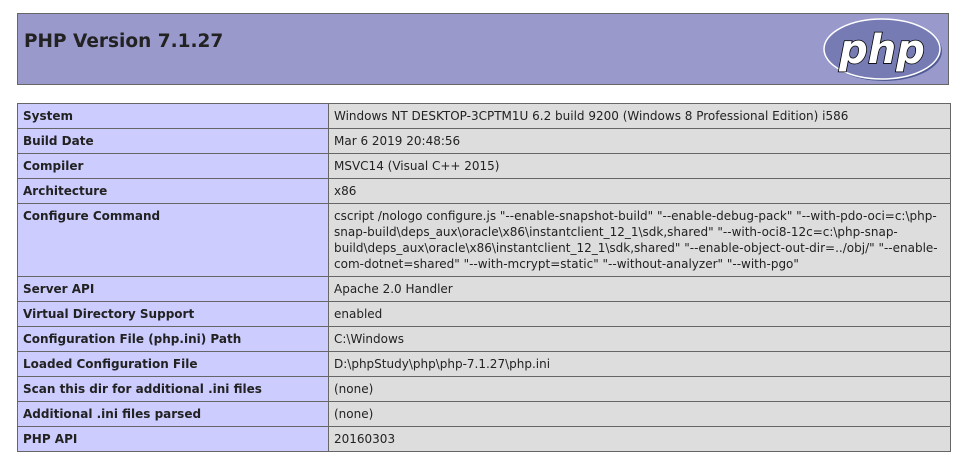  I want to click on table-row: Virtual Directory Support enabled, so click(484, 314).